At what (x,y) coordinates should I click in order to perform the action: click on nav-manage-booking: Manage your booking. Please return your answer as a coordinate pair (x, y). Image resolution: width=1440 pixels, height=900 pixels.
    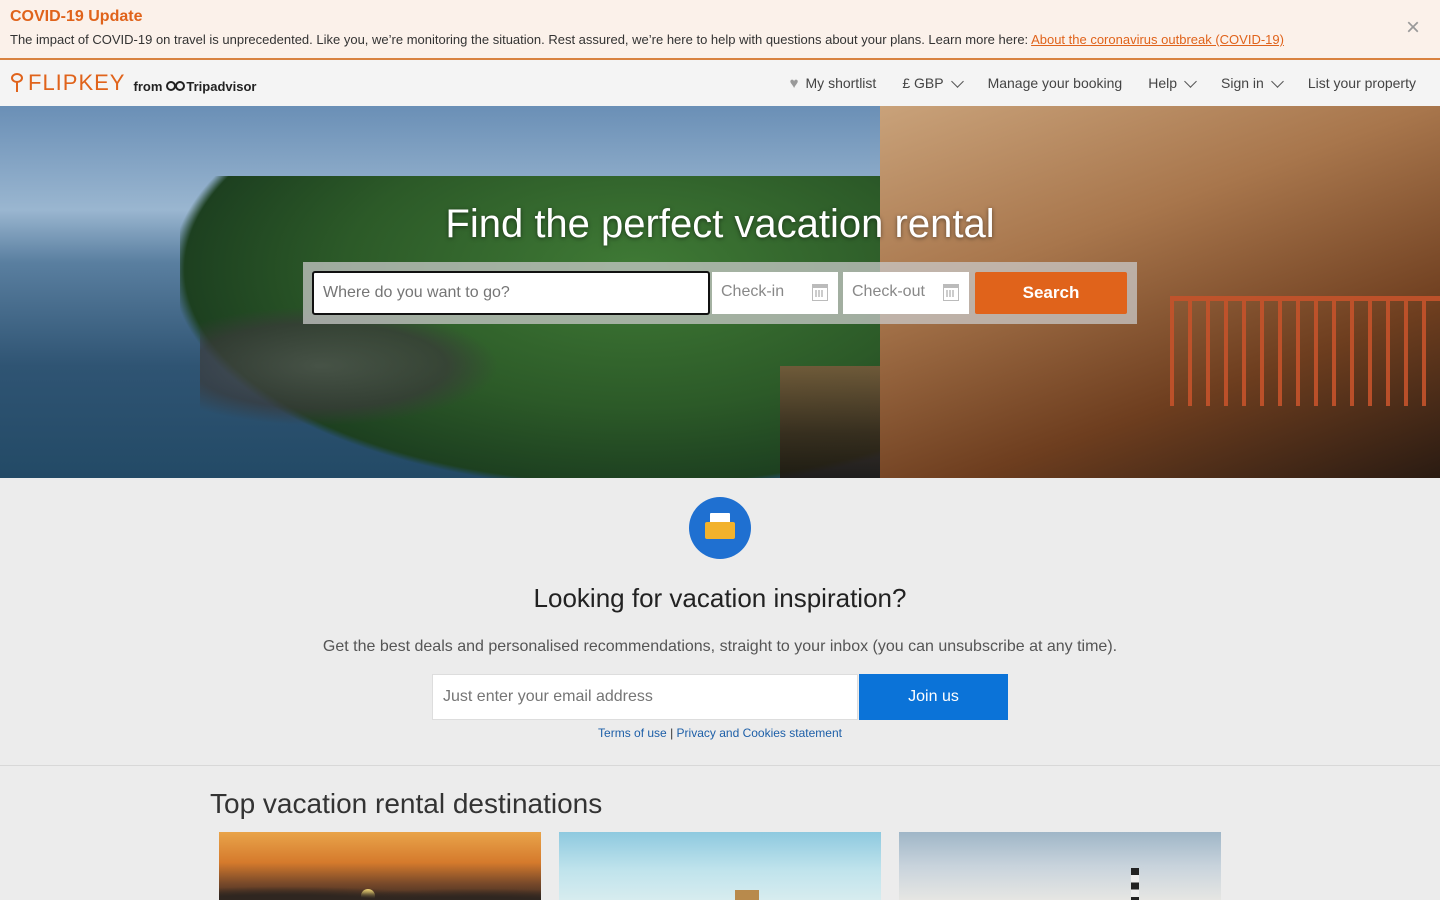
    Looking at the image, I should click on (1055, 83).